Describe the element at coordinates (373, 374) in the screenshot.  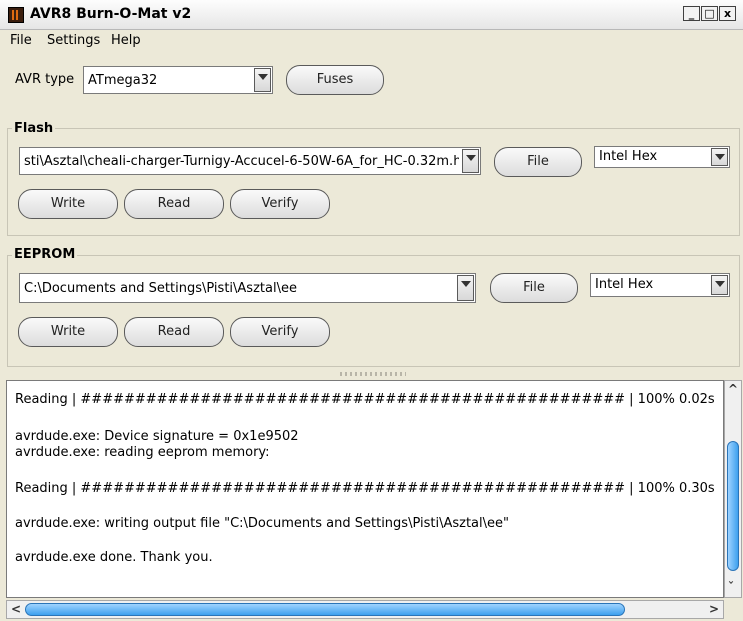
I see `splitter-handle` at that location.